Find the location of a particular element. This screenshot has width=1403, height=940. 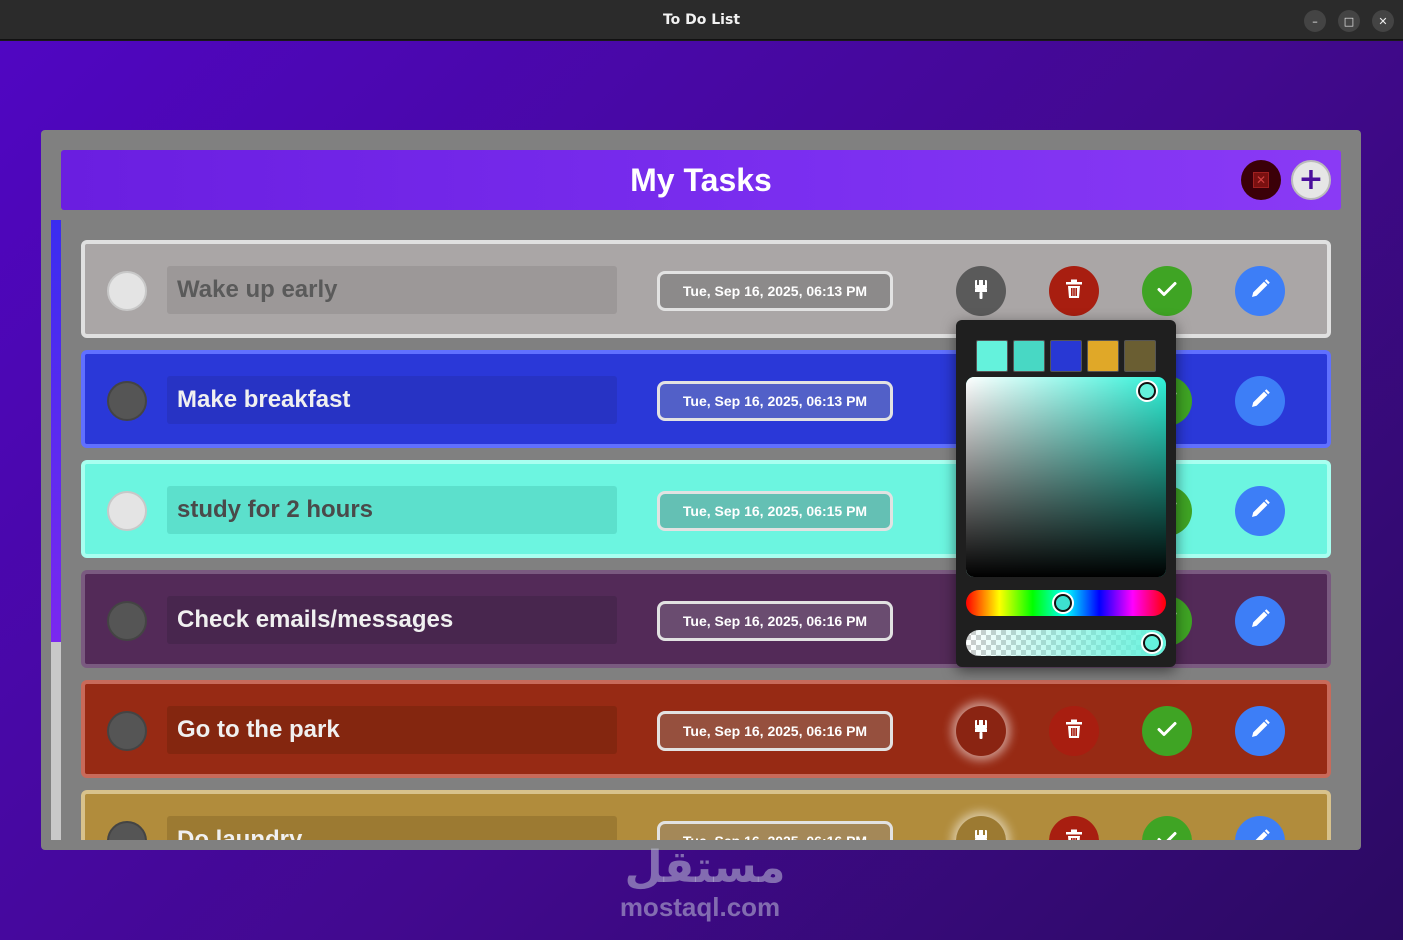

alpha-handle is located at coordinates (1152, 643).